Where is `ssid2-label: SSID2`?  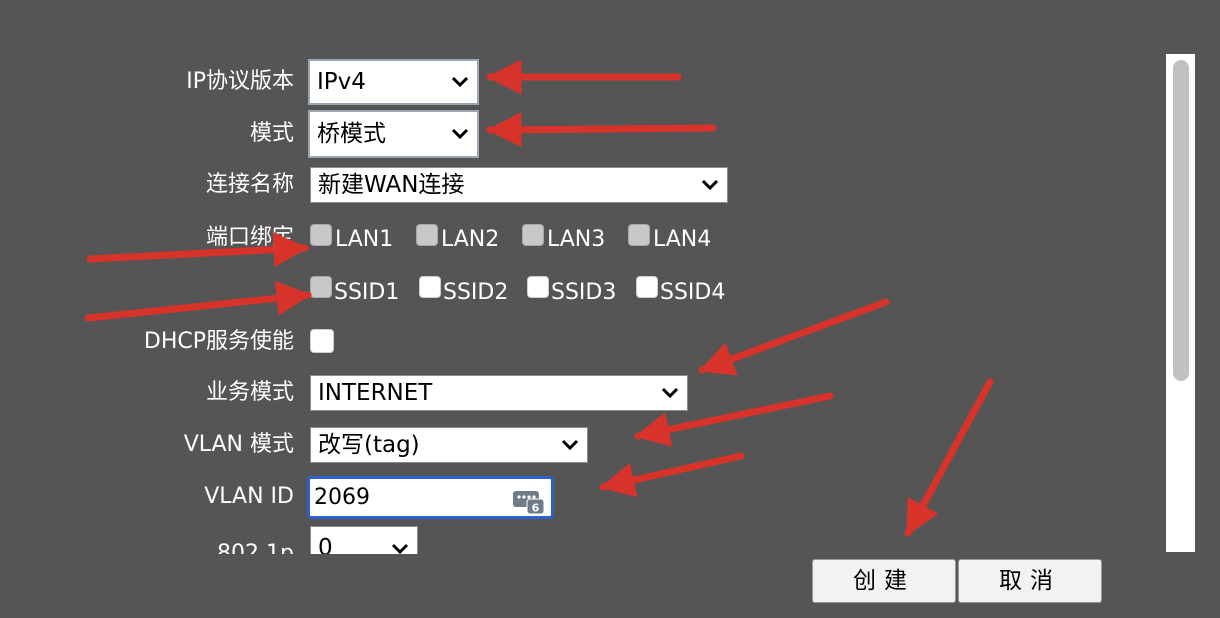 ssid2-label: SSID2 is located at coordinates (476, 292).